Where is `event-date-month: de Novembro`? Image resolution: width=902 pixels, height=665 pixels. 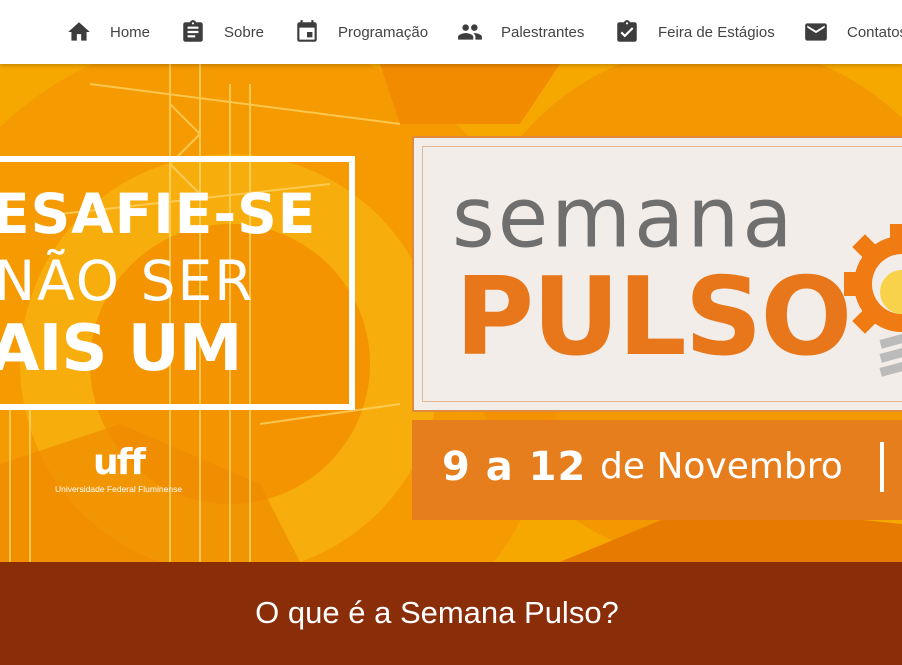
event-date-month: de Novembro is located at coordinates (721, 466).